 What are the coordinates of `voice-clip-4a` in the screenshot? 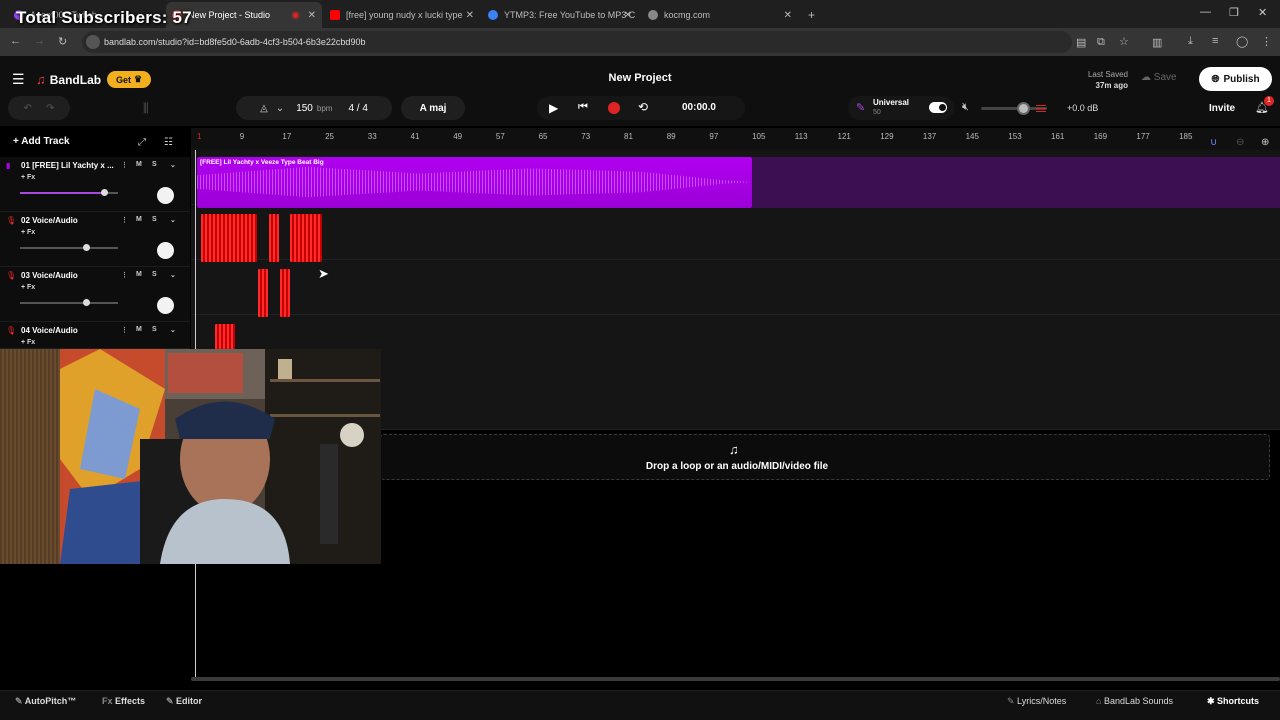 It's located at (225, 337).